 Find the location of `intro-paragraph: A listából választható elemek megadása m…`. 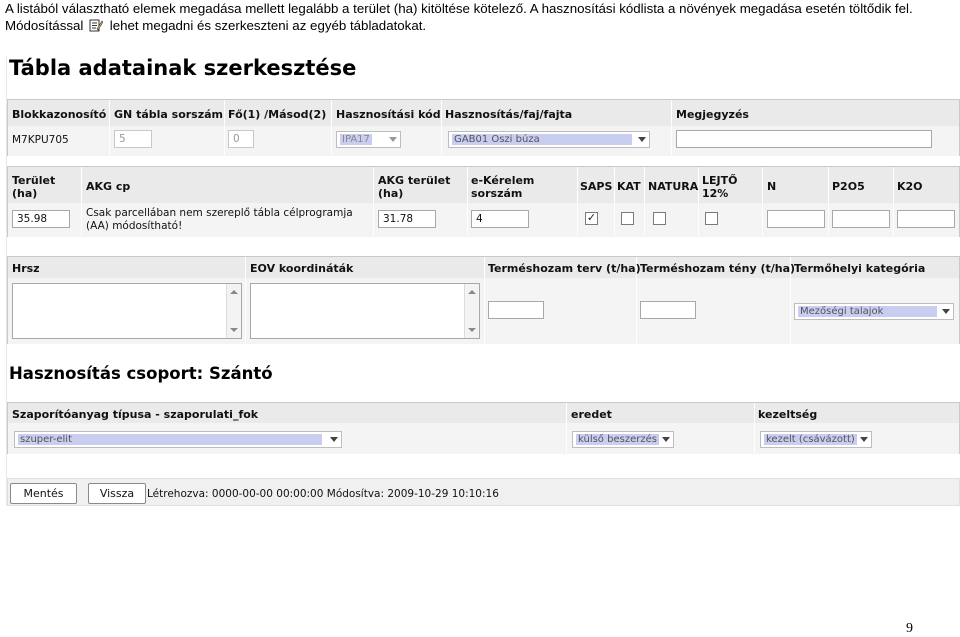

intro-paragraph: A listából választható elemek megadása m… is located at coordinates (480, 17).